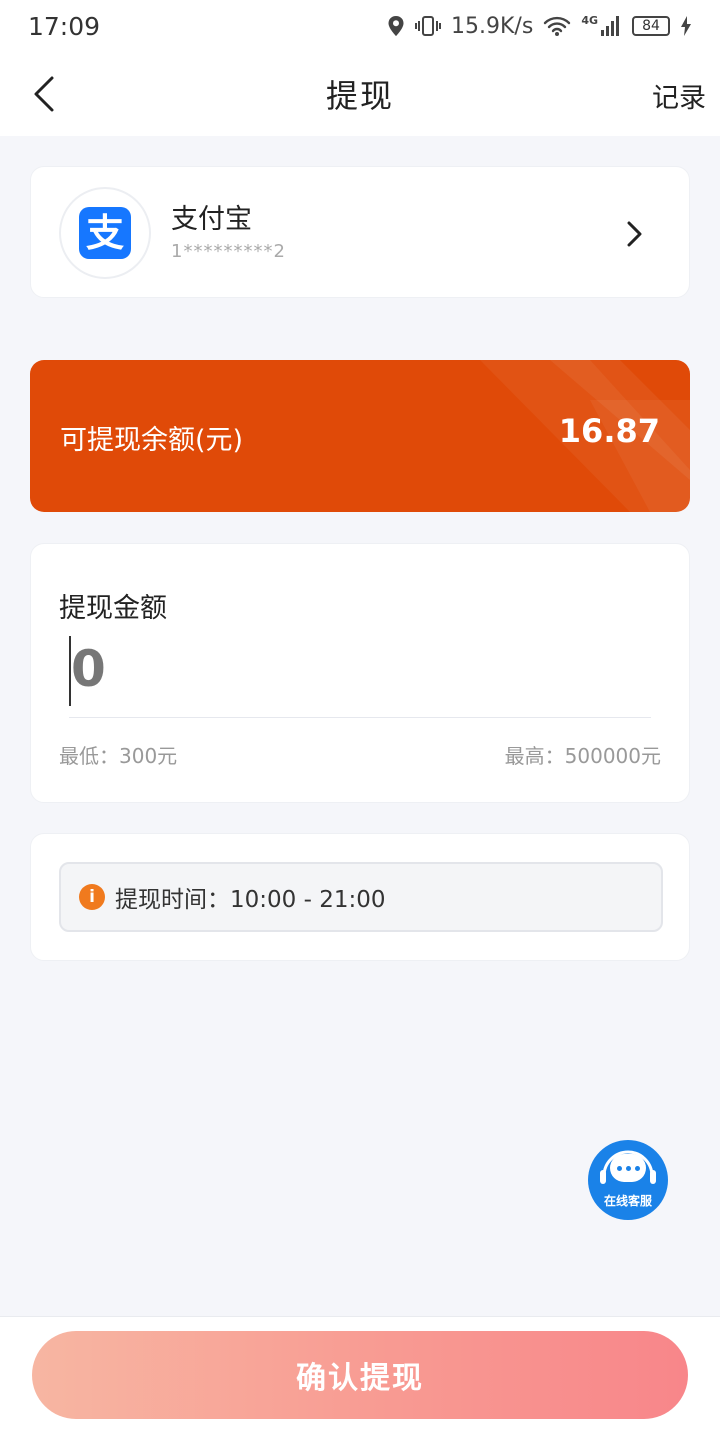 This screenshot has height=1440, width=720. Describe the element at coordinates (228, 251) in the screenshot. I see `account-number: 1*********2` at that location.